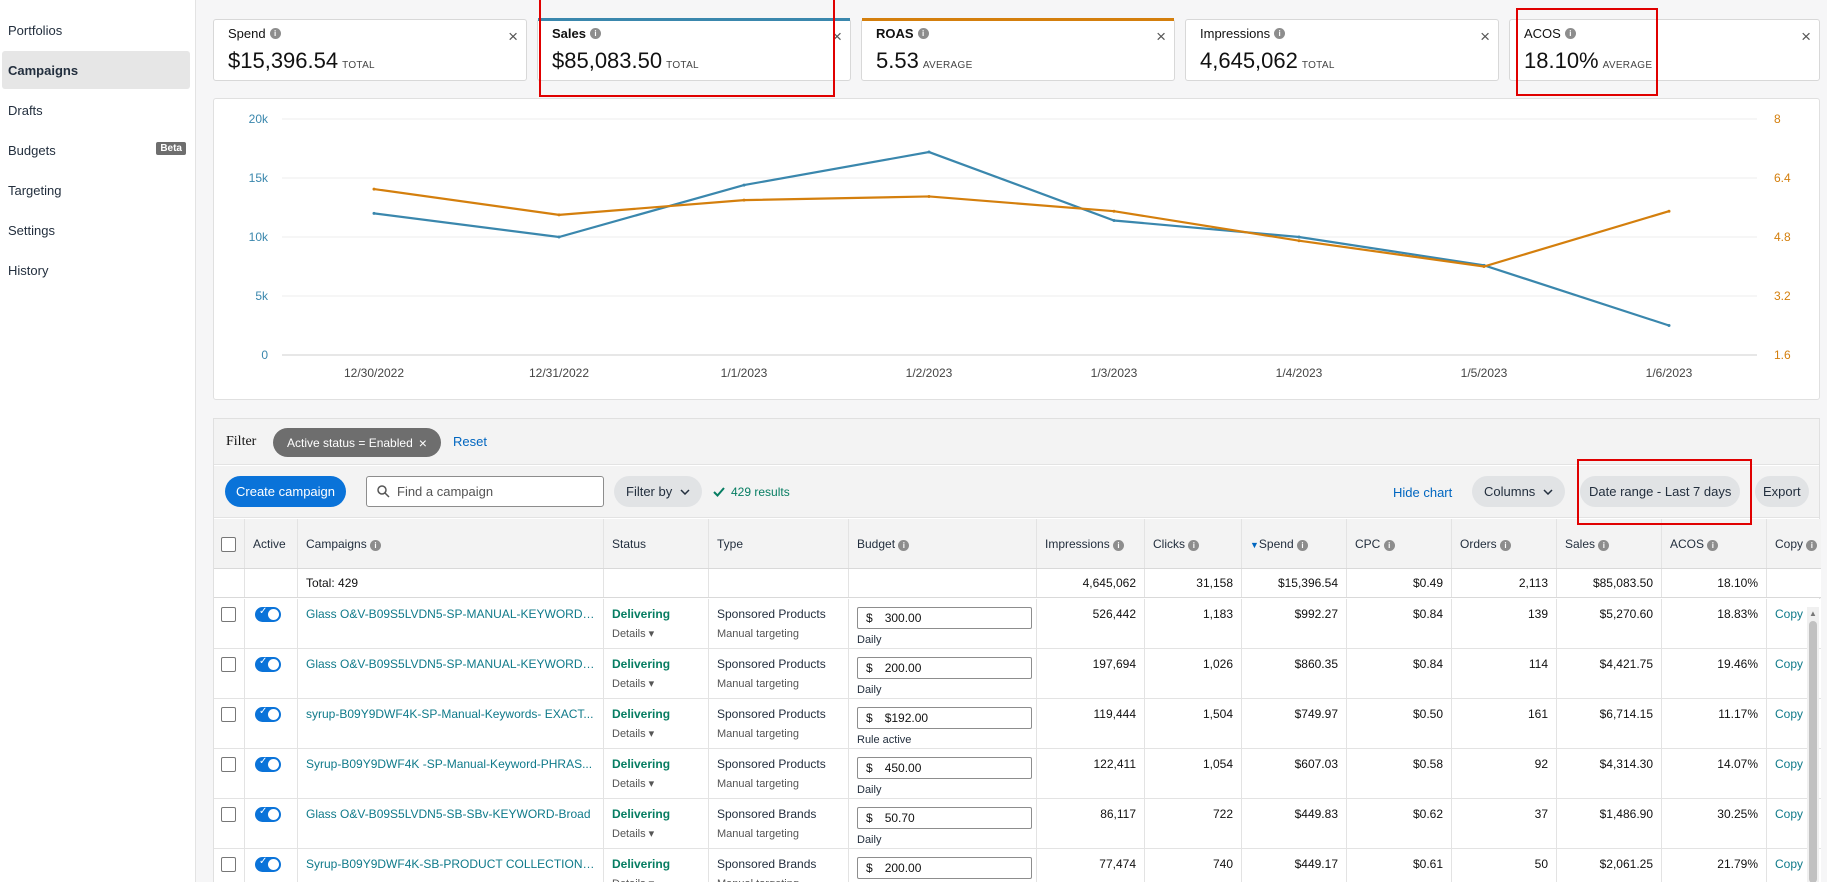 The height and width of the screenshot is (882, 1827). I want to click on scroll-up-icon: ▲, so click(1813, 613).